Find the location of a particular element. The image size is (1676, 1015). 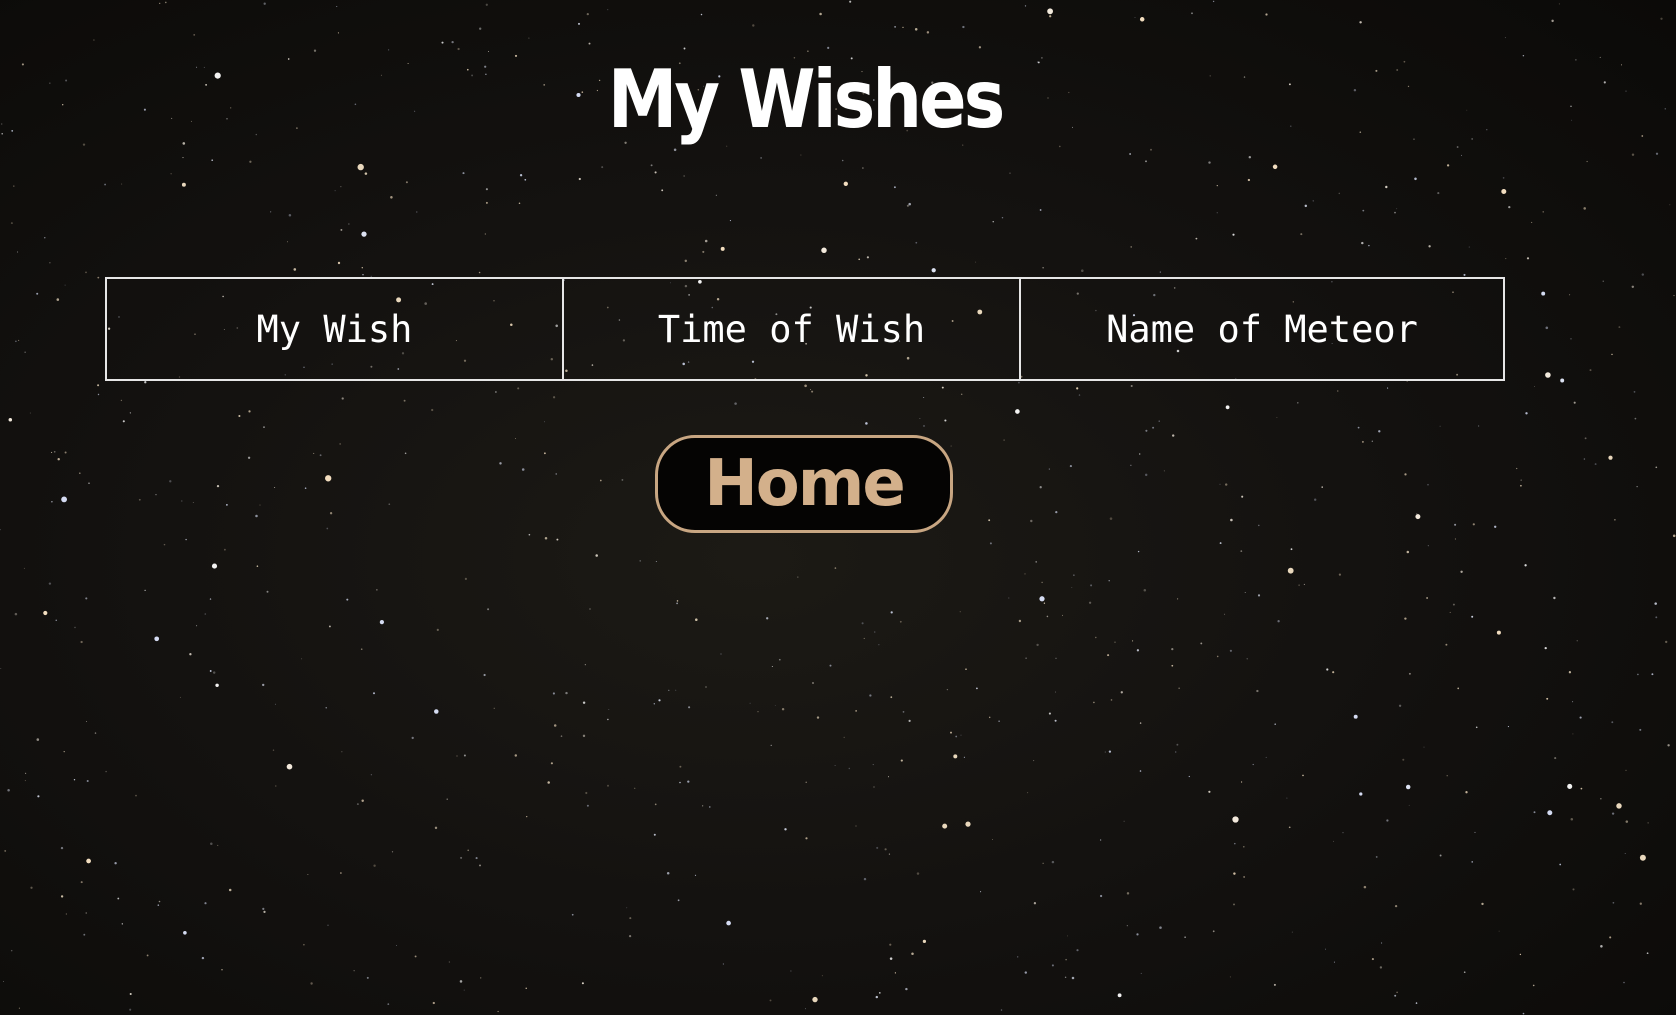

home-button: Home is located at coordinates (804, 484).